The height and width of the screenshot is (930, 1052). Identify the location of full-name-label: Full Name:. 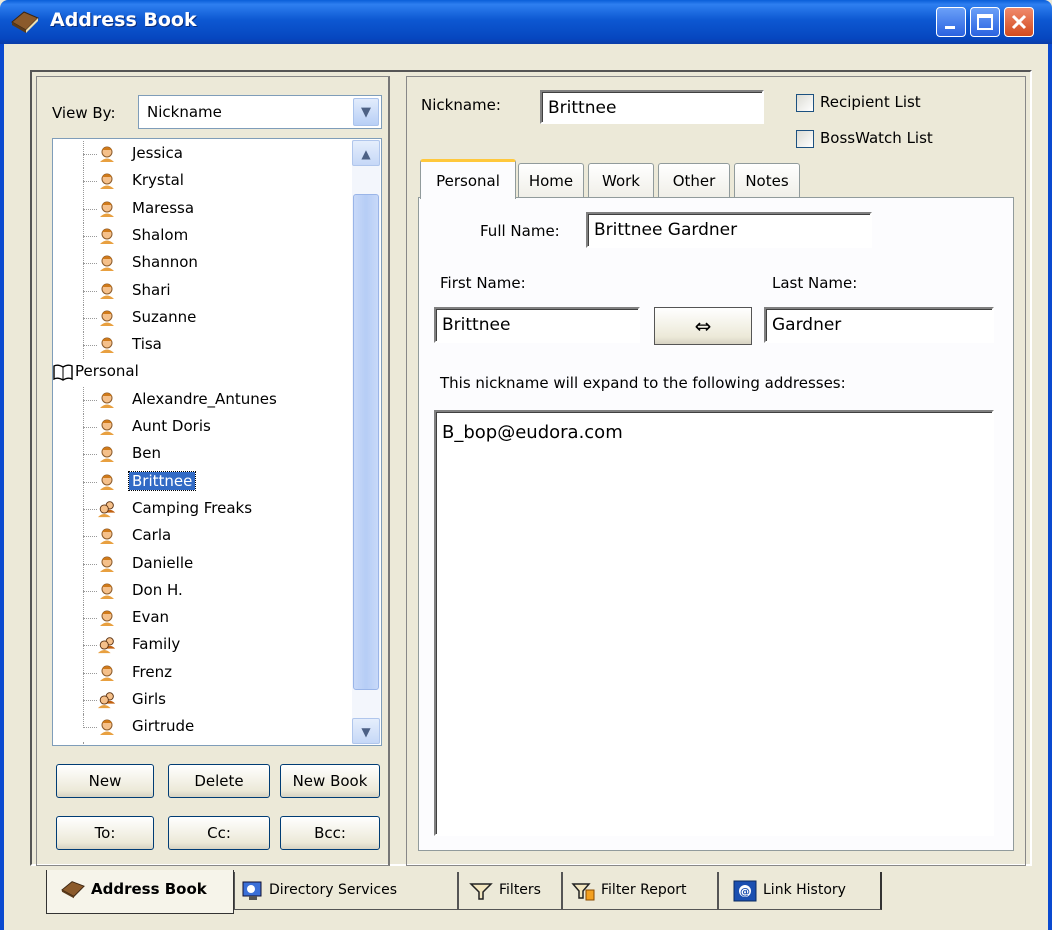
(520, 231).